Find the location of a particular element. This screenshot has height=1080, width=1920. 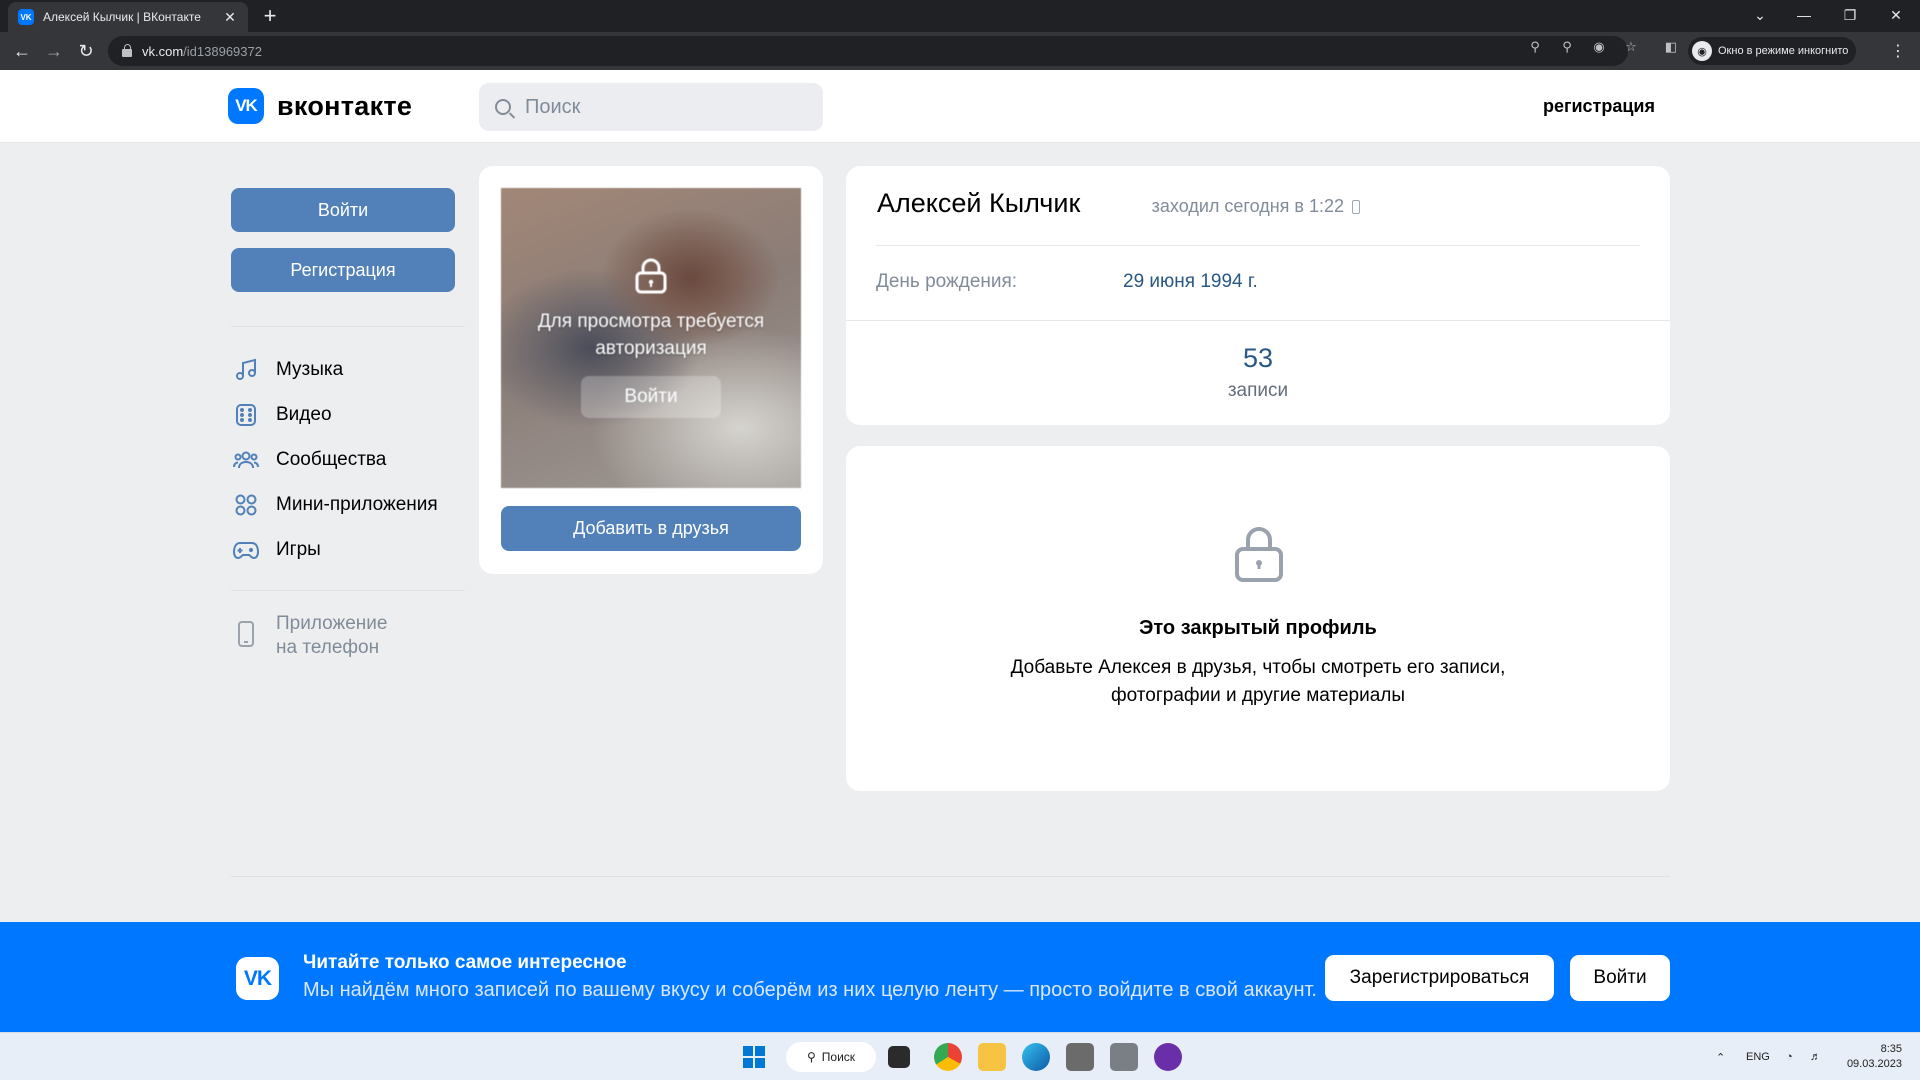

incognito-label: Окно в режиме инкогнито is located at coordinates (1783, 51).